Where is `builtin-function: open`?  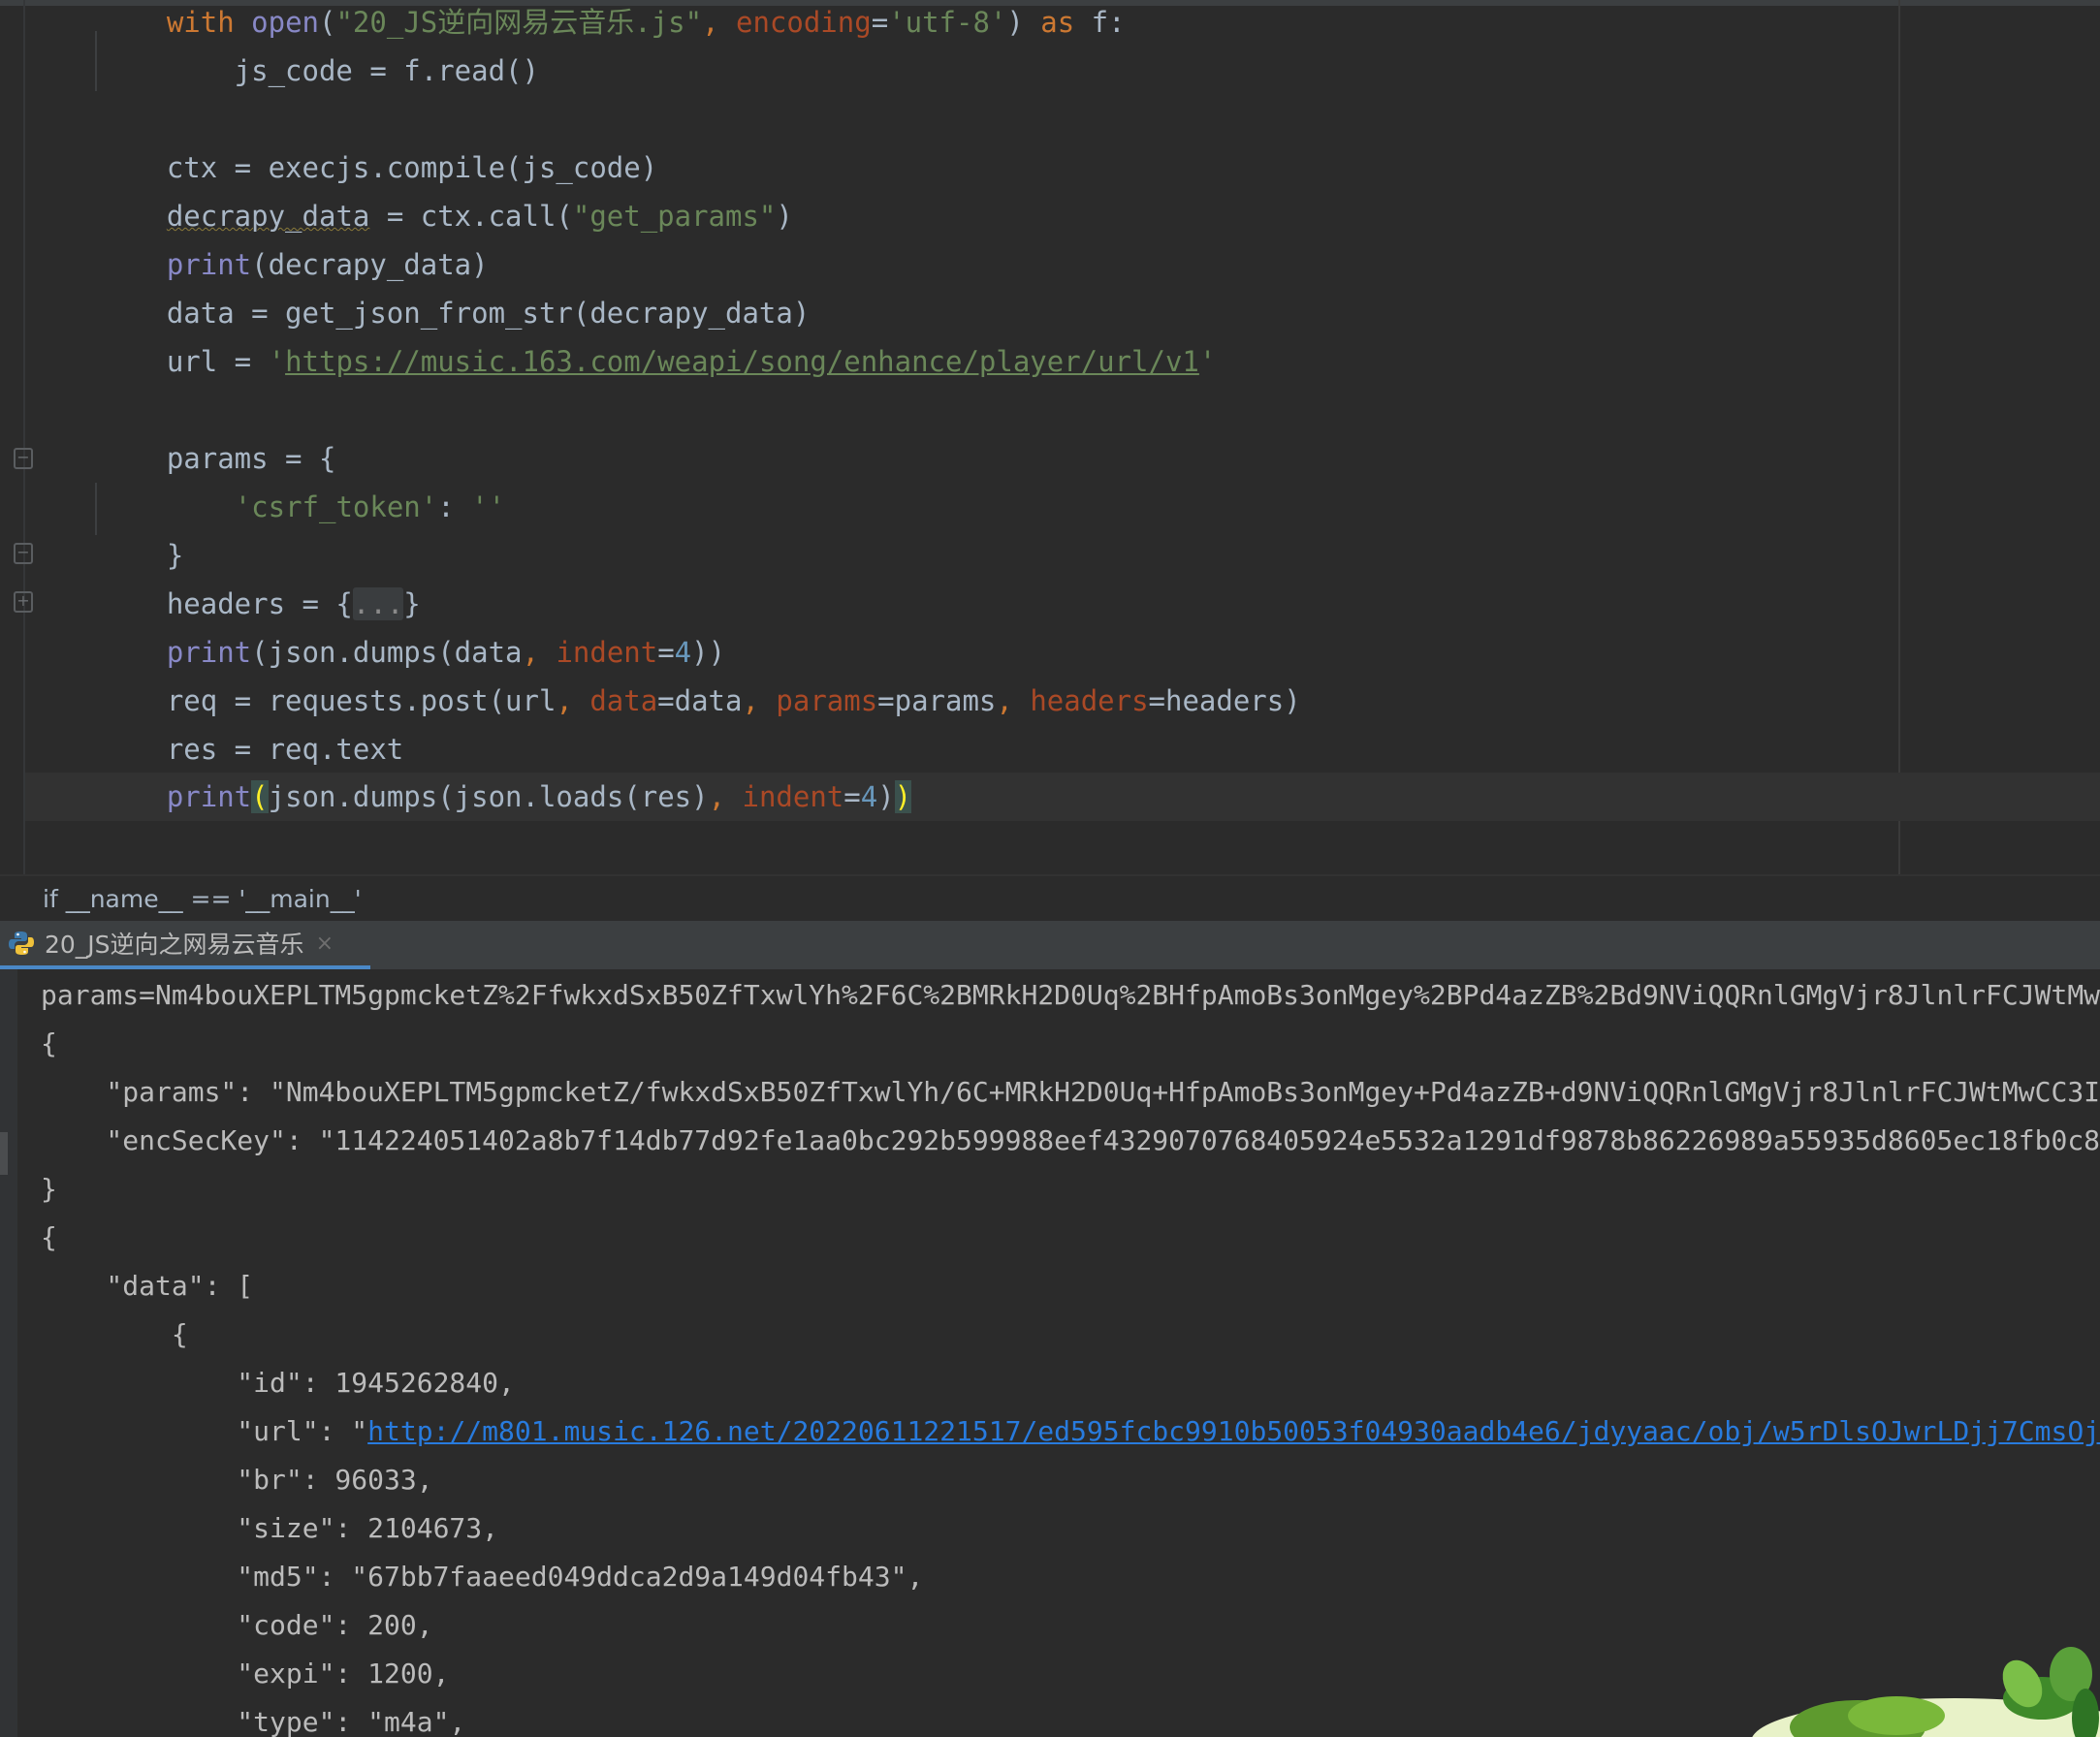
builtin-function: open is located at coordinates (285, 22).